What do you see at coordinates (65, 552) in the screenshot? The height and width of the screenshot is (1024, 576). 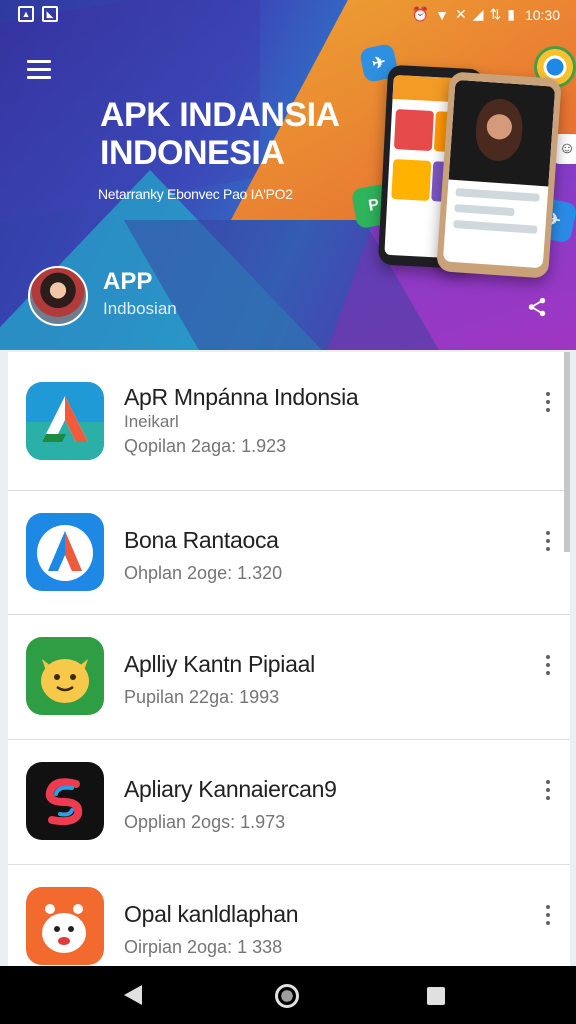 I see `compass-a-icon` at bounding box center [65, 552].